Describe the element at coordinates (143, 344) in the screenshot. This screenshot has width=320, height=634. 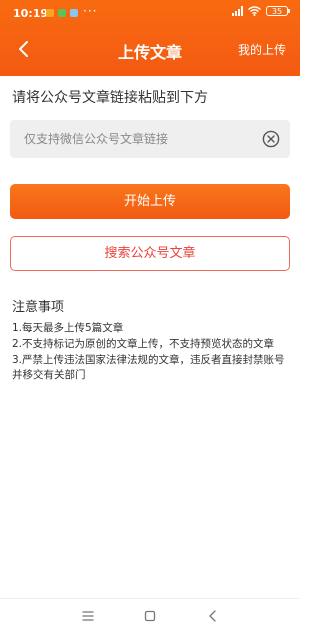
I see `note-item: 2.不支持标记为原创的文章上传，不支持预览状态的文章` at that location.